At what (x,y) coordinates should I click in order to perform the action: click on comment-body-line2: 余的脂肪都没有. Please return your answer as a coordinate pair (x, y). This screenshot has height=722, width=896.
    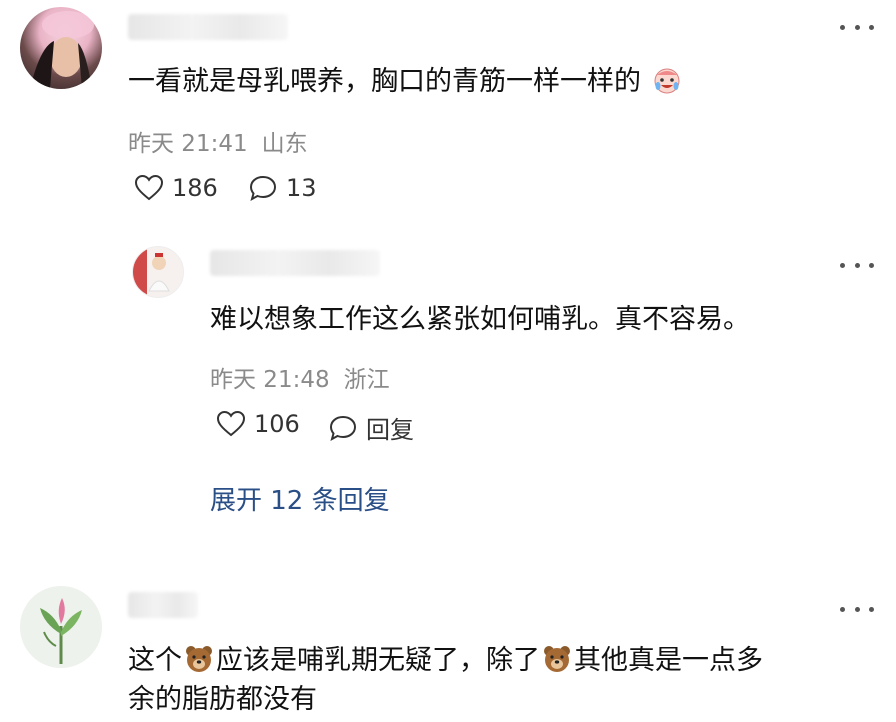
    Looking at the image, I should click on (222, 699).